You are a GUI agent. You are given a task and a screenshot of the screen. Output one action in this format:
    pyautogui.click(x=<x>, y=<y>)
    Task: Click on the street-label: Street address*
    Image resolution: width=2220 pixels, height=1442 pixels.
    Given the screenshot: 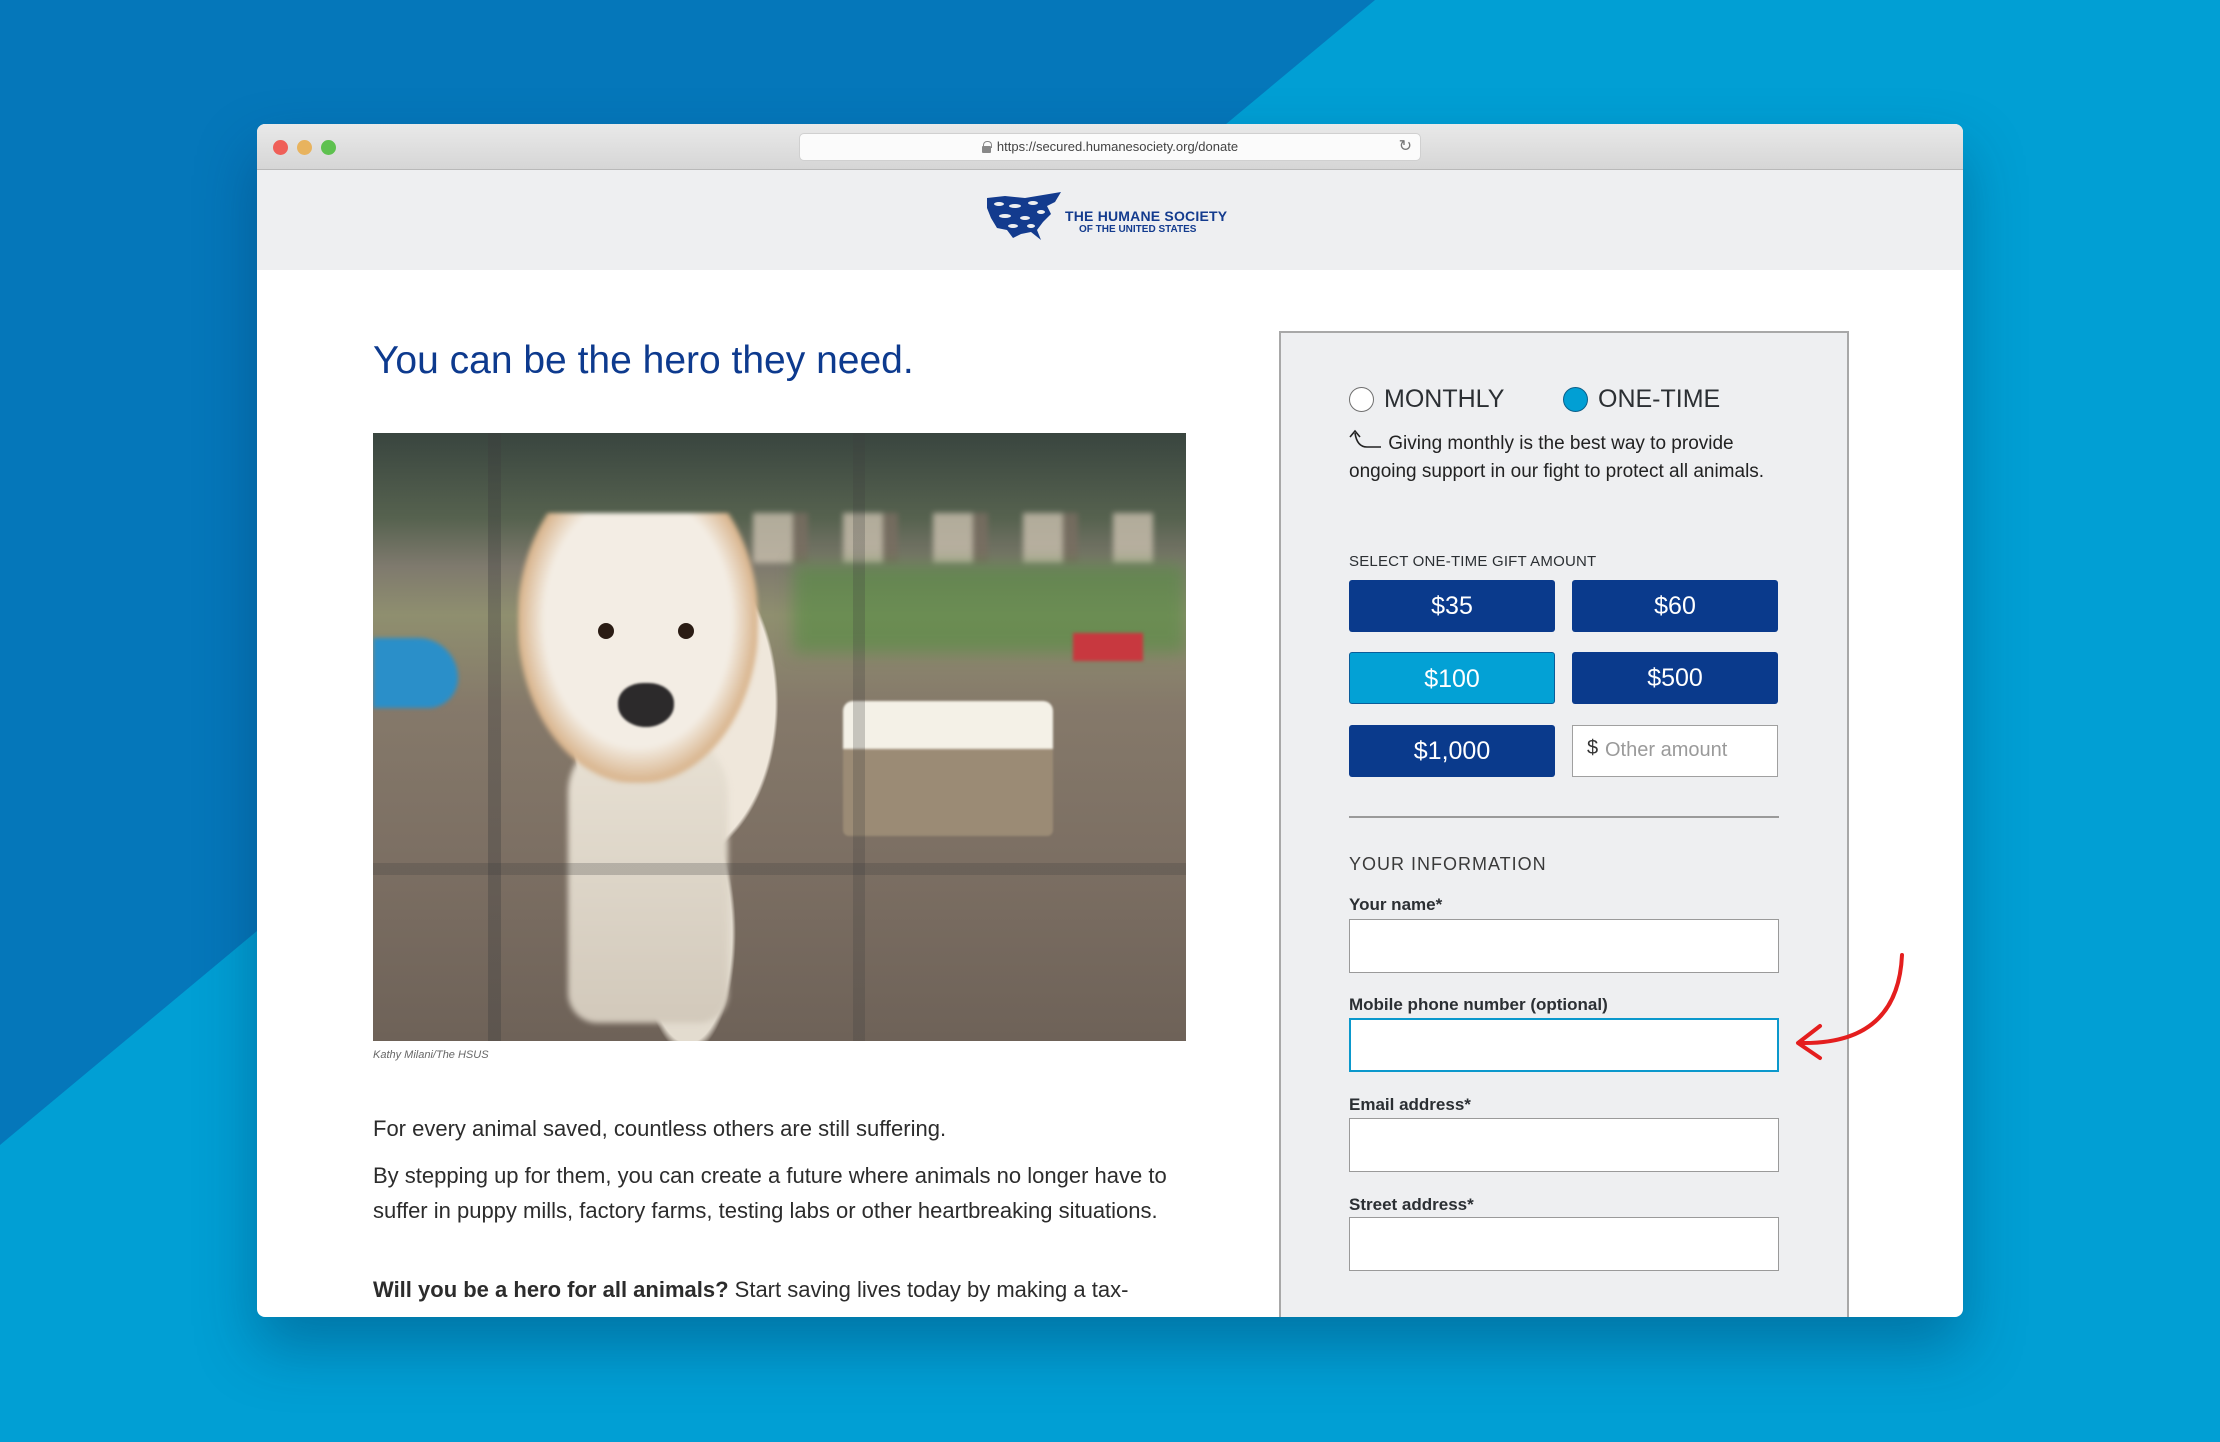 What is the action you would take?
    pyautogui.click(x=1411, y=1204)
    